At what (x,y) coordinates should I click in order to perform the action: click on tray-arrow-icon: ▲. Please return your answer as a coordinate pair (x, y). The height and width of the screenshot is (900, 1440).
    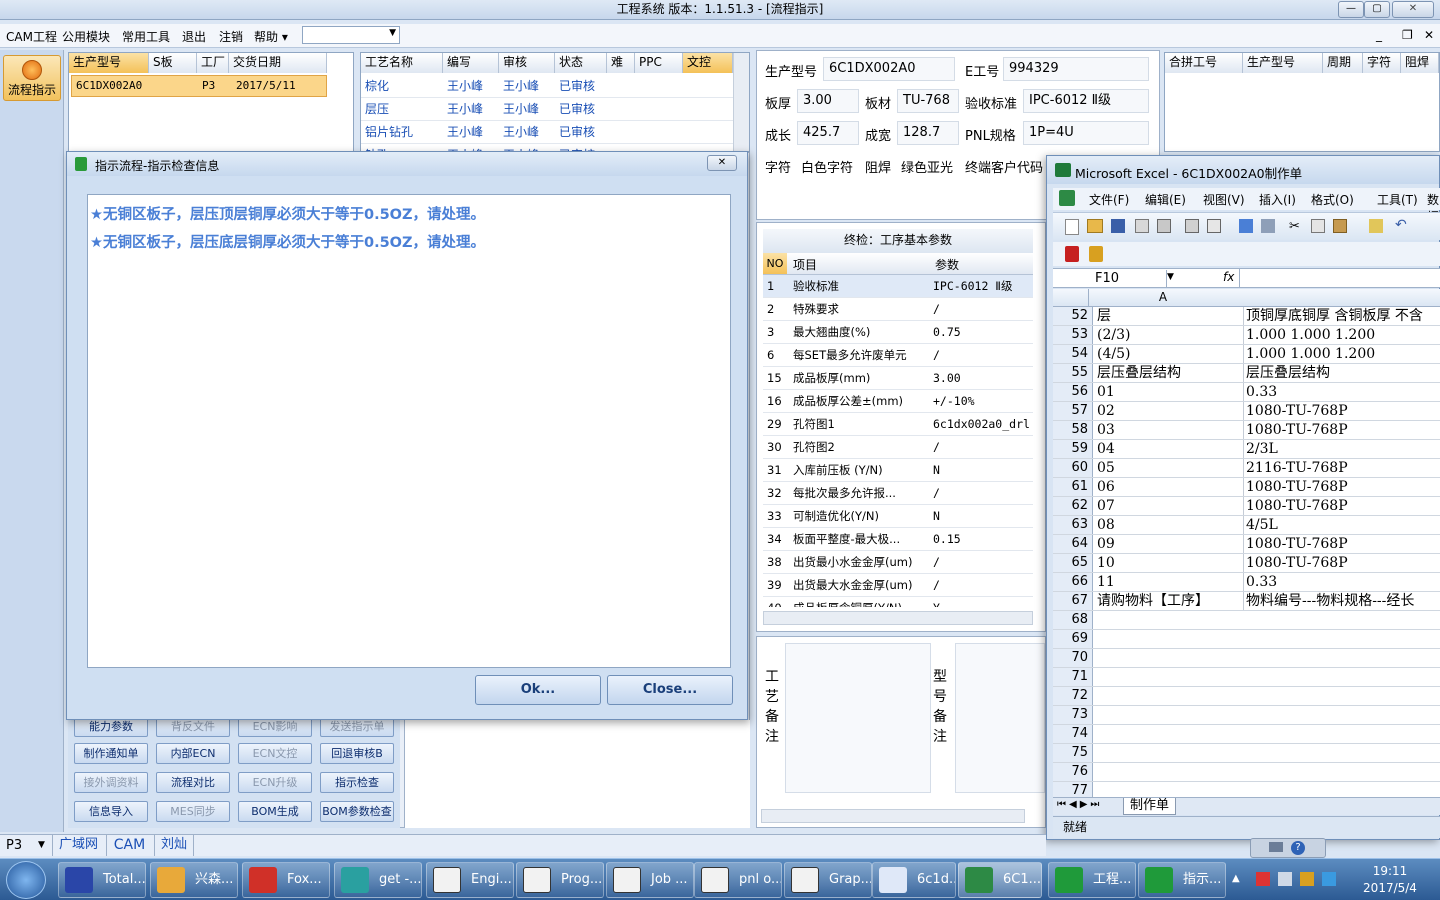
    Looking at the image, I should click on (1236, 878).